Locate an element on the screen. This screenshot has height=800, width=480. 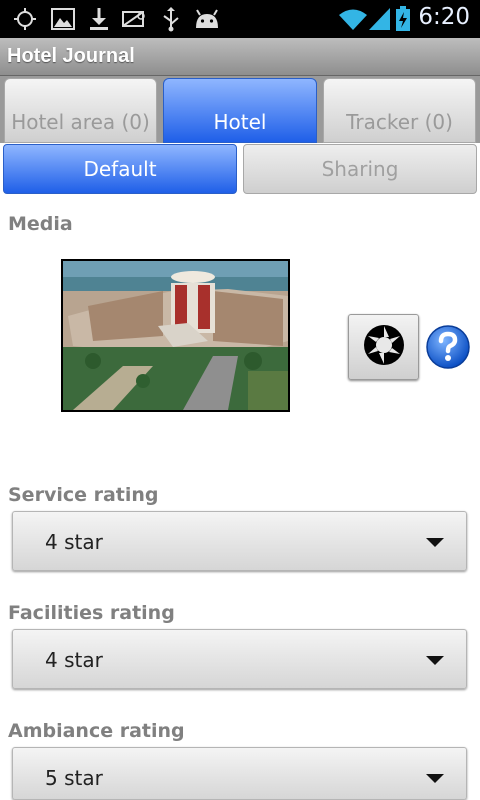
download-icon is located at coordinates (99, 19).